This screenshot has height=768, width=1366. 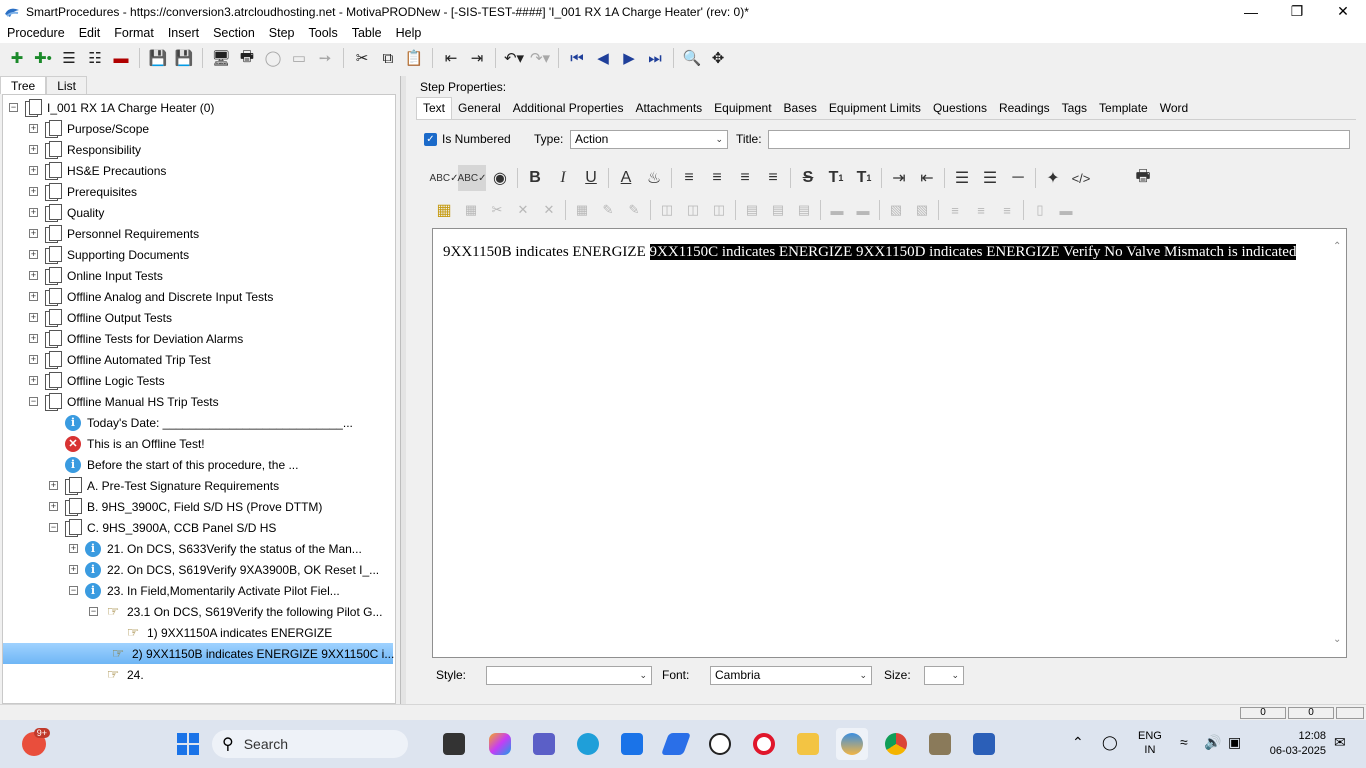 I want to click on italic-icon: I, so click(x=563, y=178).